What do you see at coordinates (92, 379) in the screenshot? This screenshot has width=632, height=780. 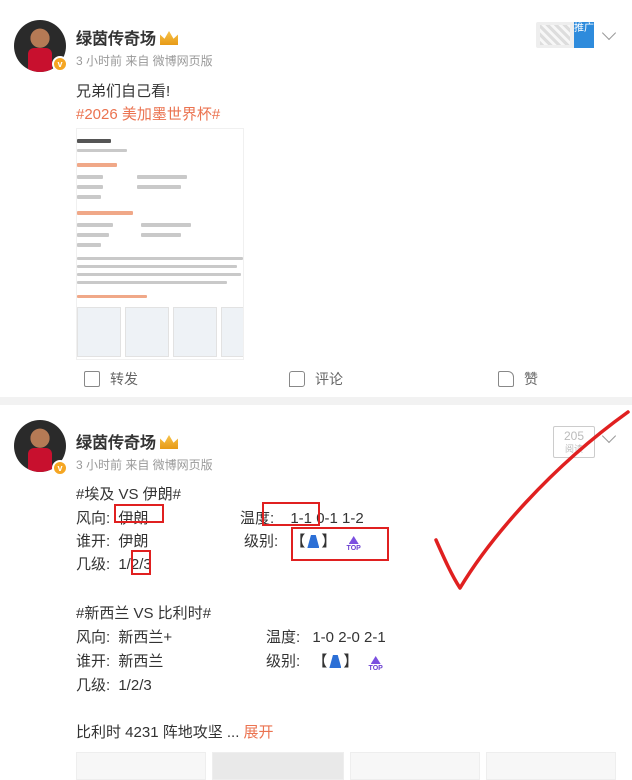 I see `forward-icon` at bounding box center [92, 379].